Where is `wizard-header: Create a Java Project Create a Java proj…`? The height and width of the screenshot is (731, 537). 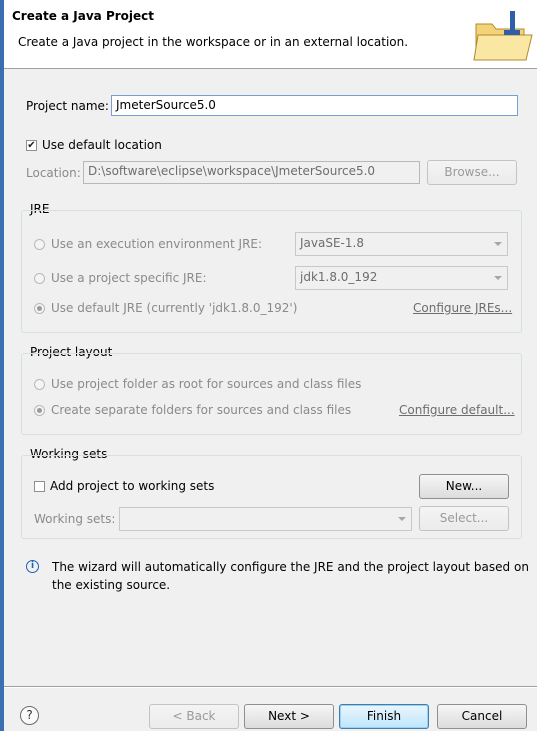 wizard-header: Create a Java Project Create a Java proj… is located at coordinates (270, 34).